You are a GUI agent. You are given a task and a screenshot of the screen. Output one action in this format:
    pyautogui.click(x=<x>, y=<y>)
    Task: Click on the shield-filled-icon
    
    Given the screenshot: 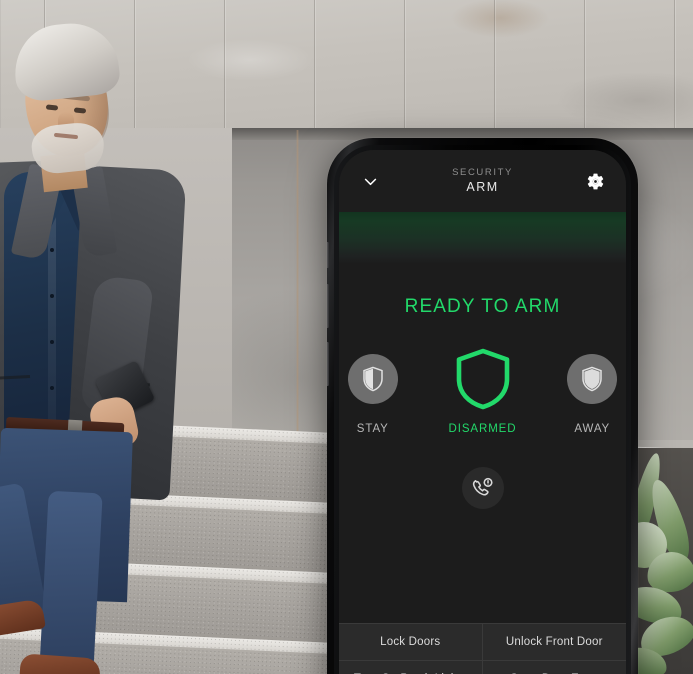 What is the action you would take?
    pyautogui.click(x=592, y=379)
    